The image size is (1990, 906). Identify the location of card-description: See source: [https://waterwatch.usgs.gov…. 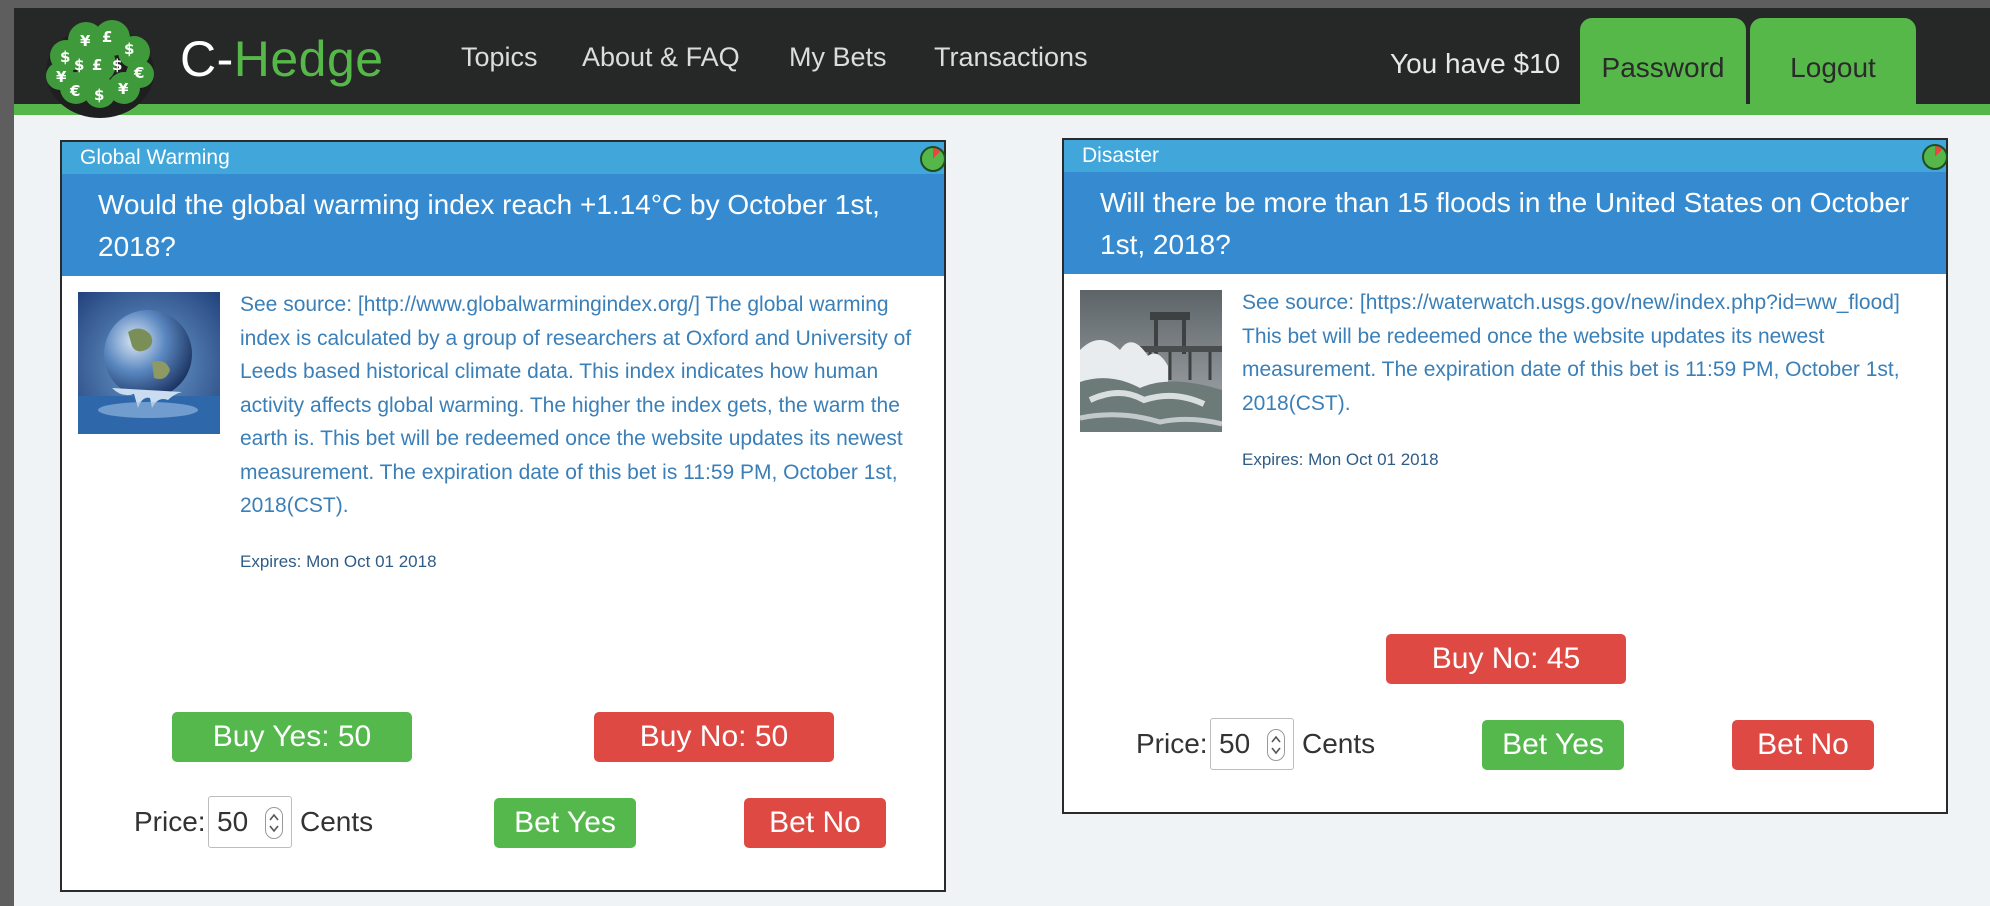
(1571, 353).